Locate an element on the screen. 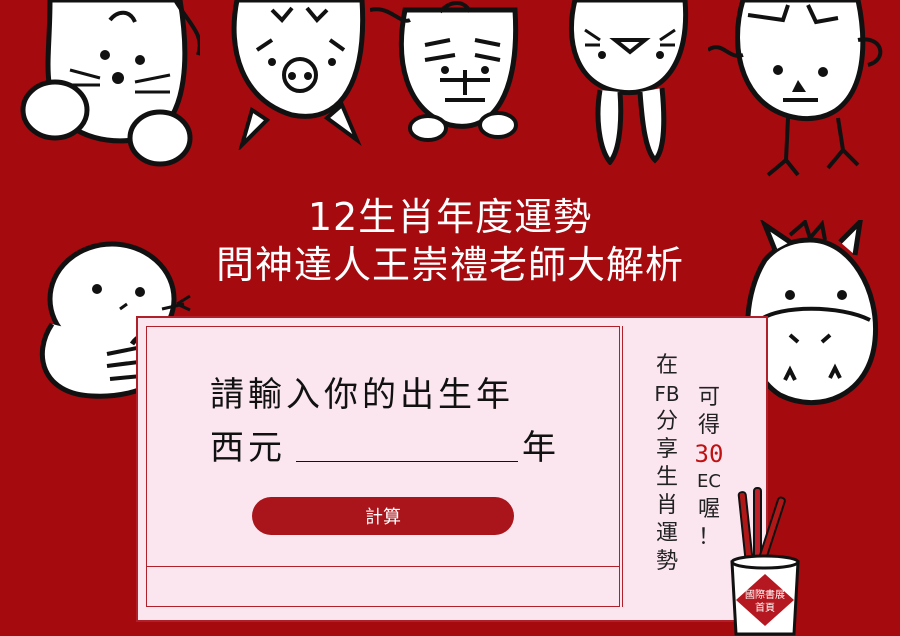  page-subtitle: 問神達人王崇禮老師大解析 is located at coordinates (449, 265).